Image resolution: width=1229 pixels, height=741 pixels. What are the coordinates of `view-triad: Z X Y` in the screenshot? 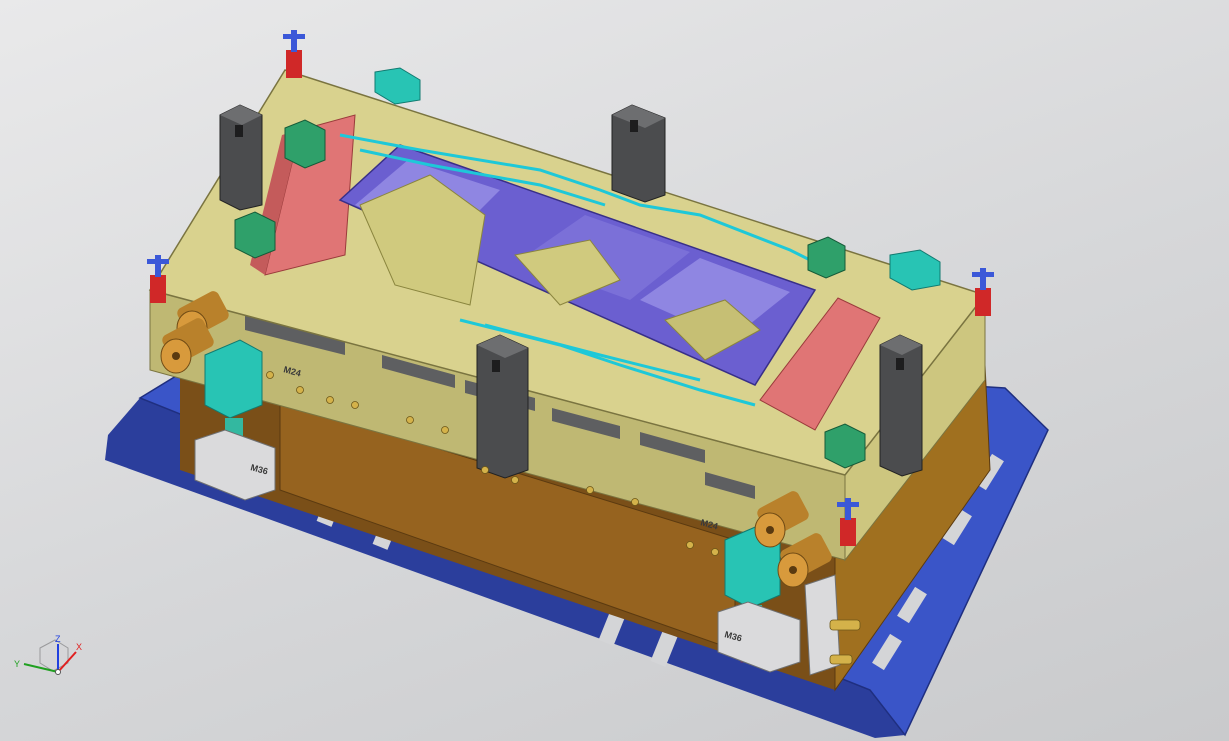 It's located at (48, 654).